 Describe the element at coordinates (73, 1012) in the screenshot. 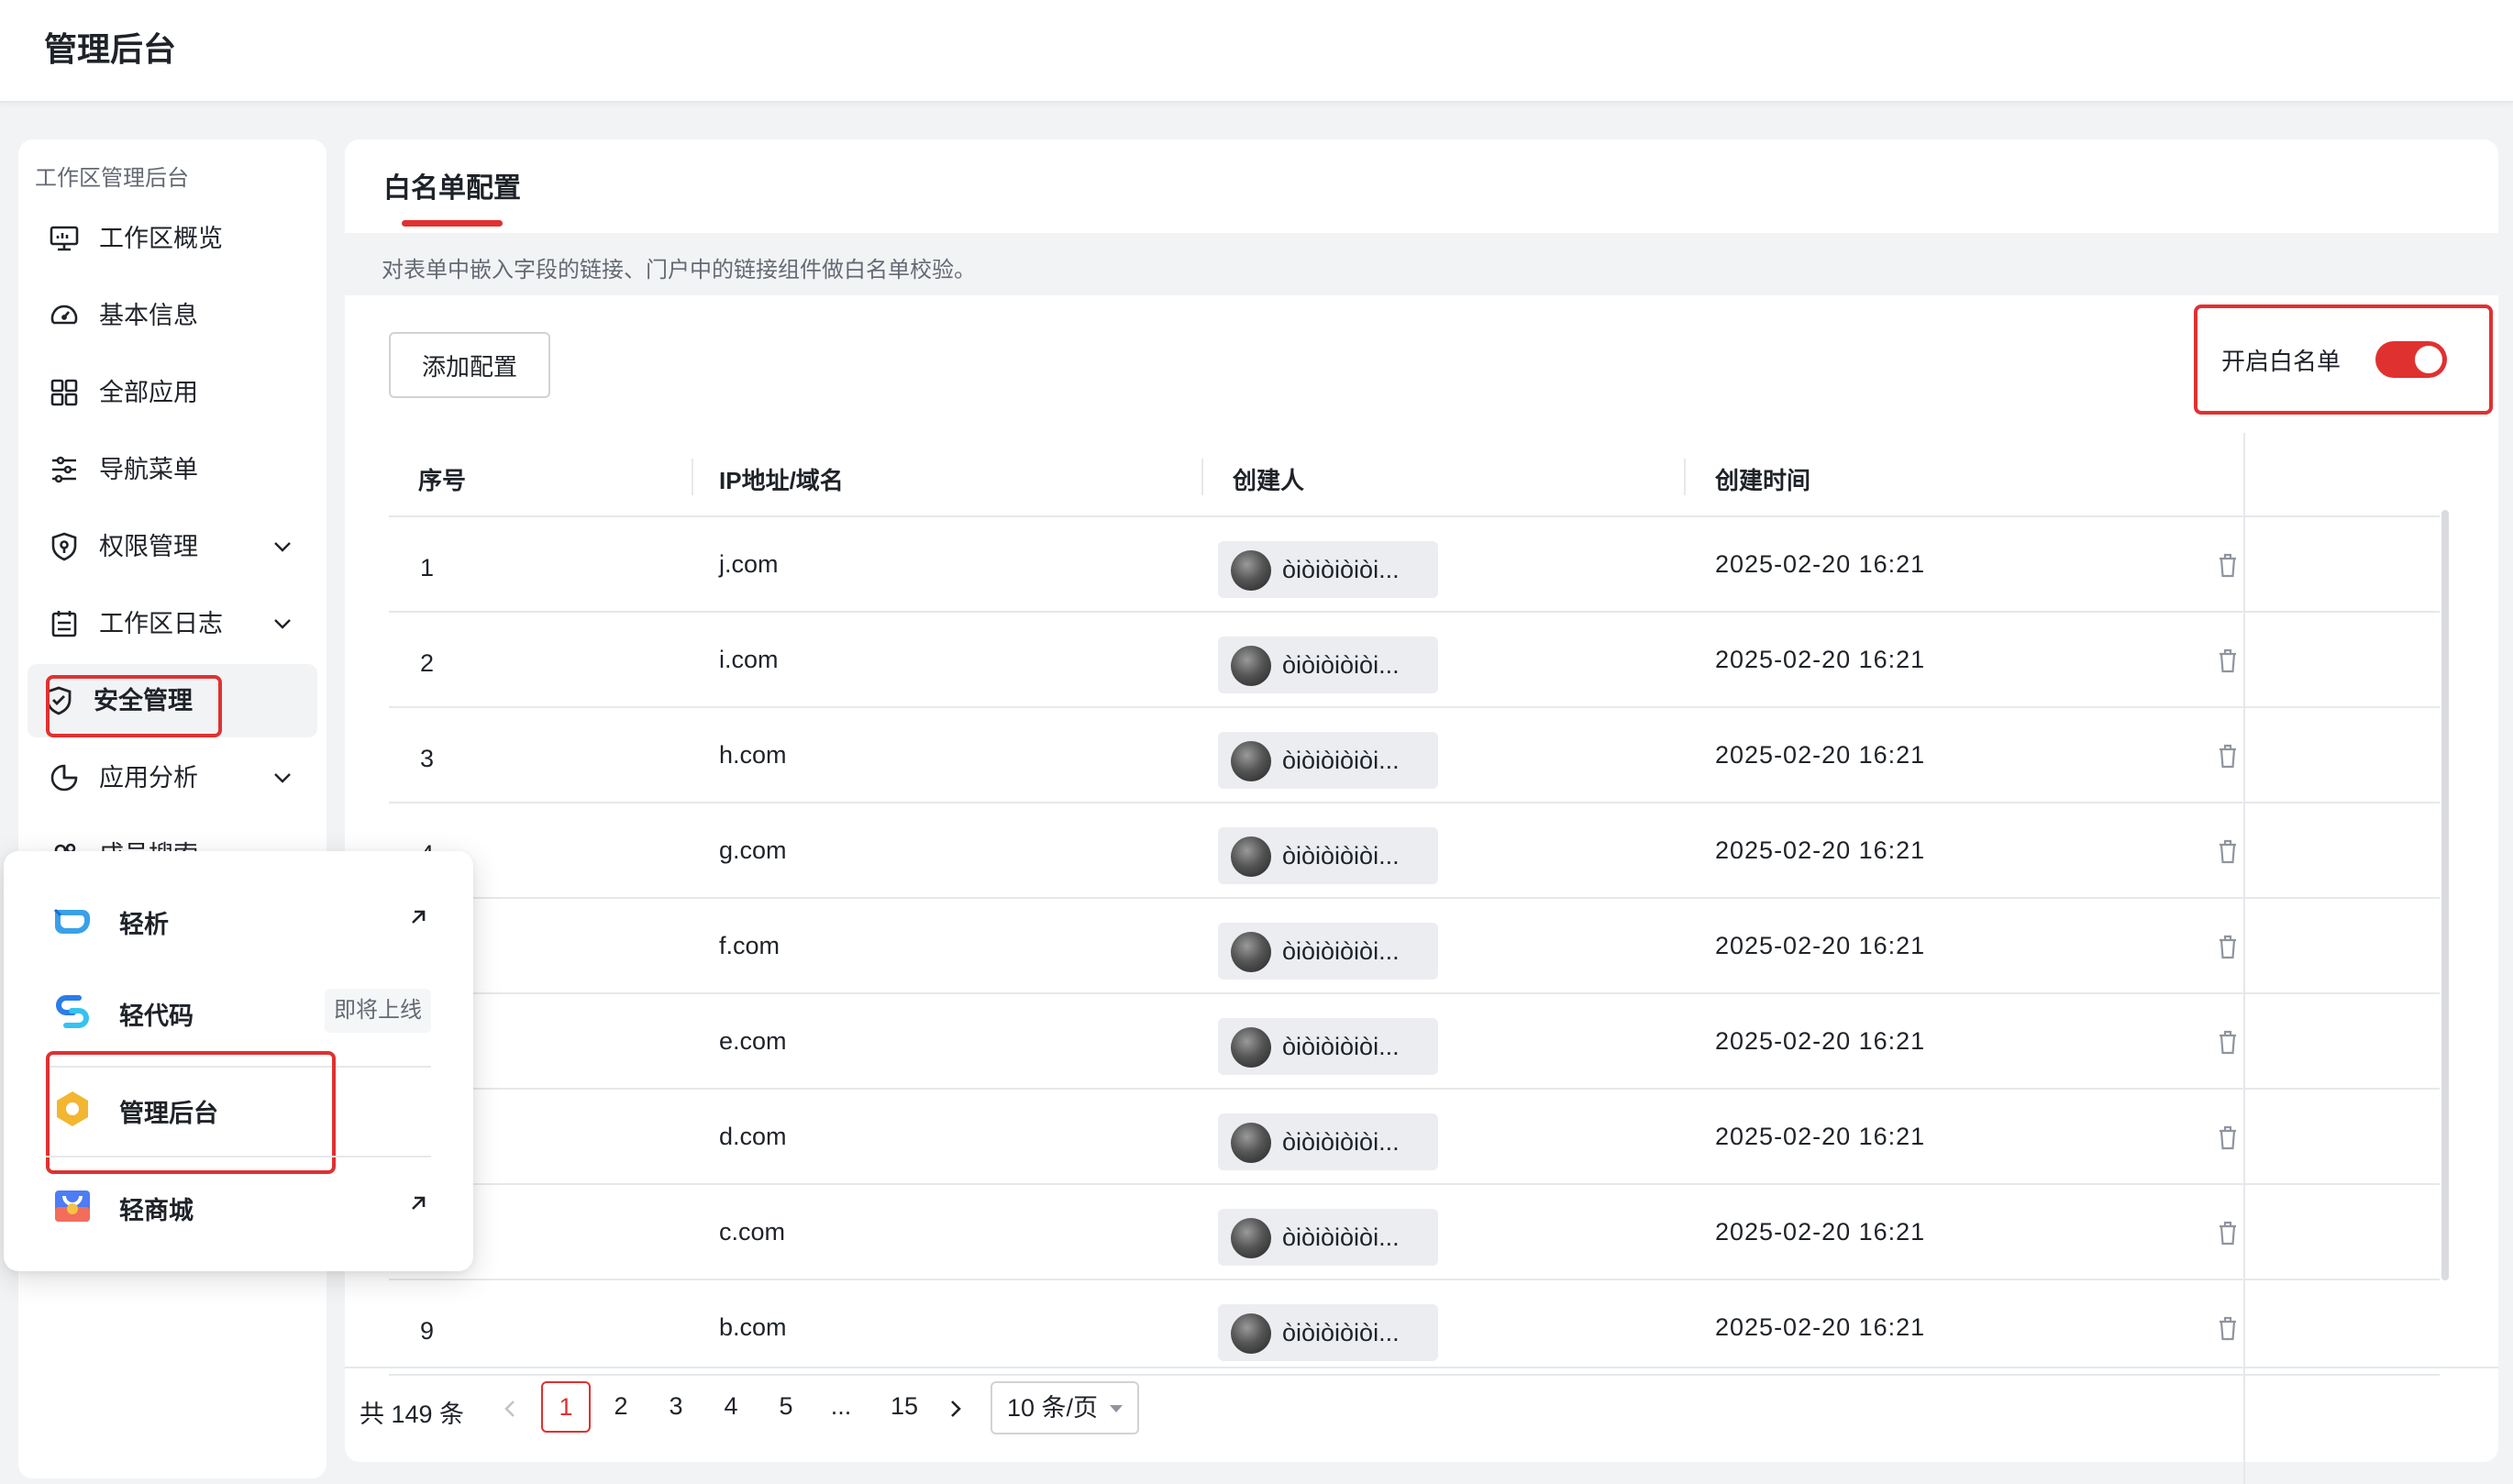

I see `qingdaima-logo-icon` at that location.